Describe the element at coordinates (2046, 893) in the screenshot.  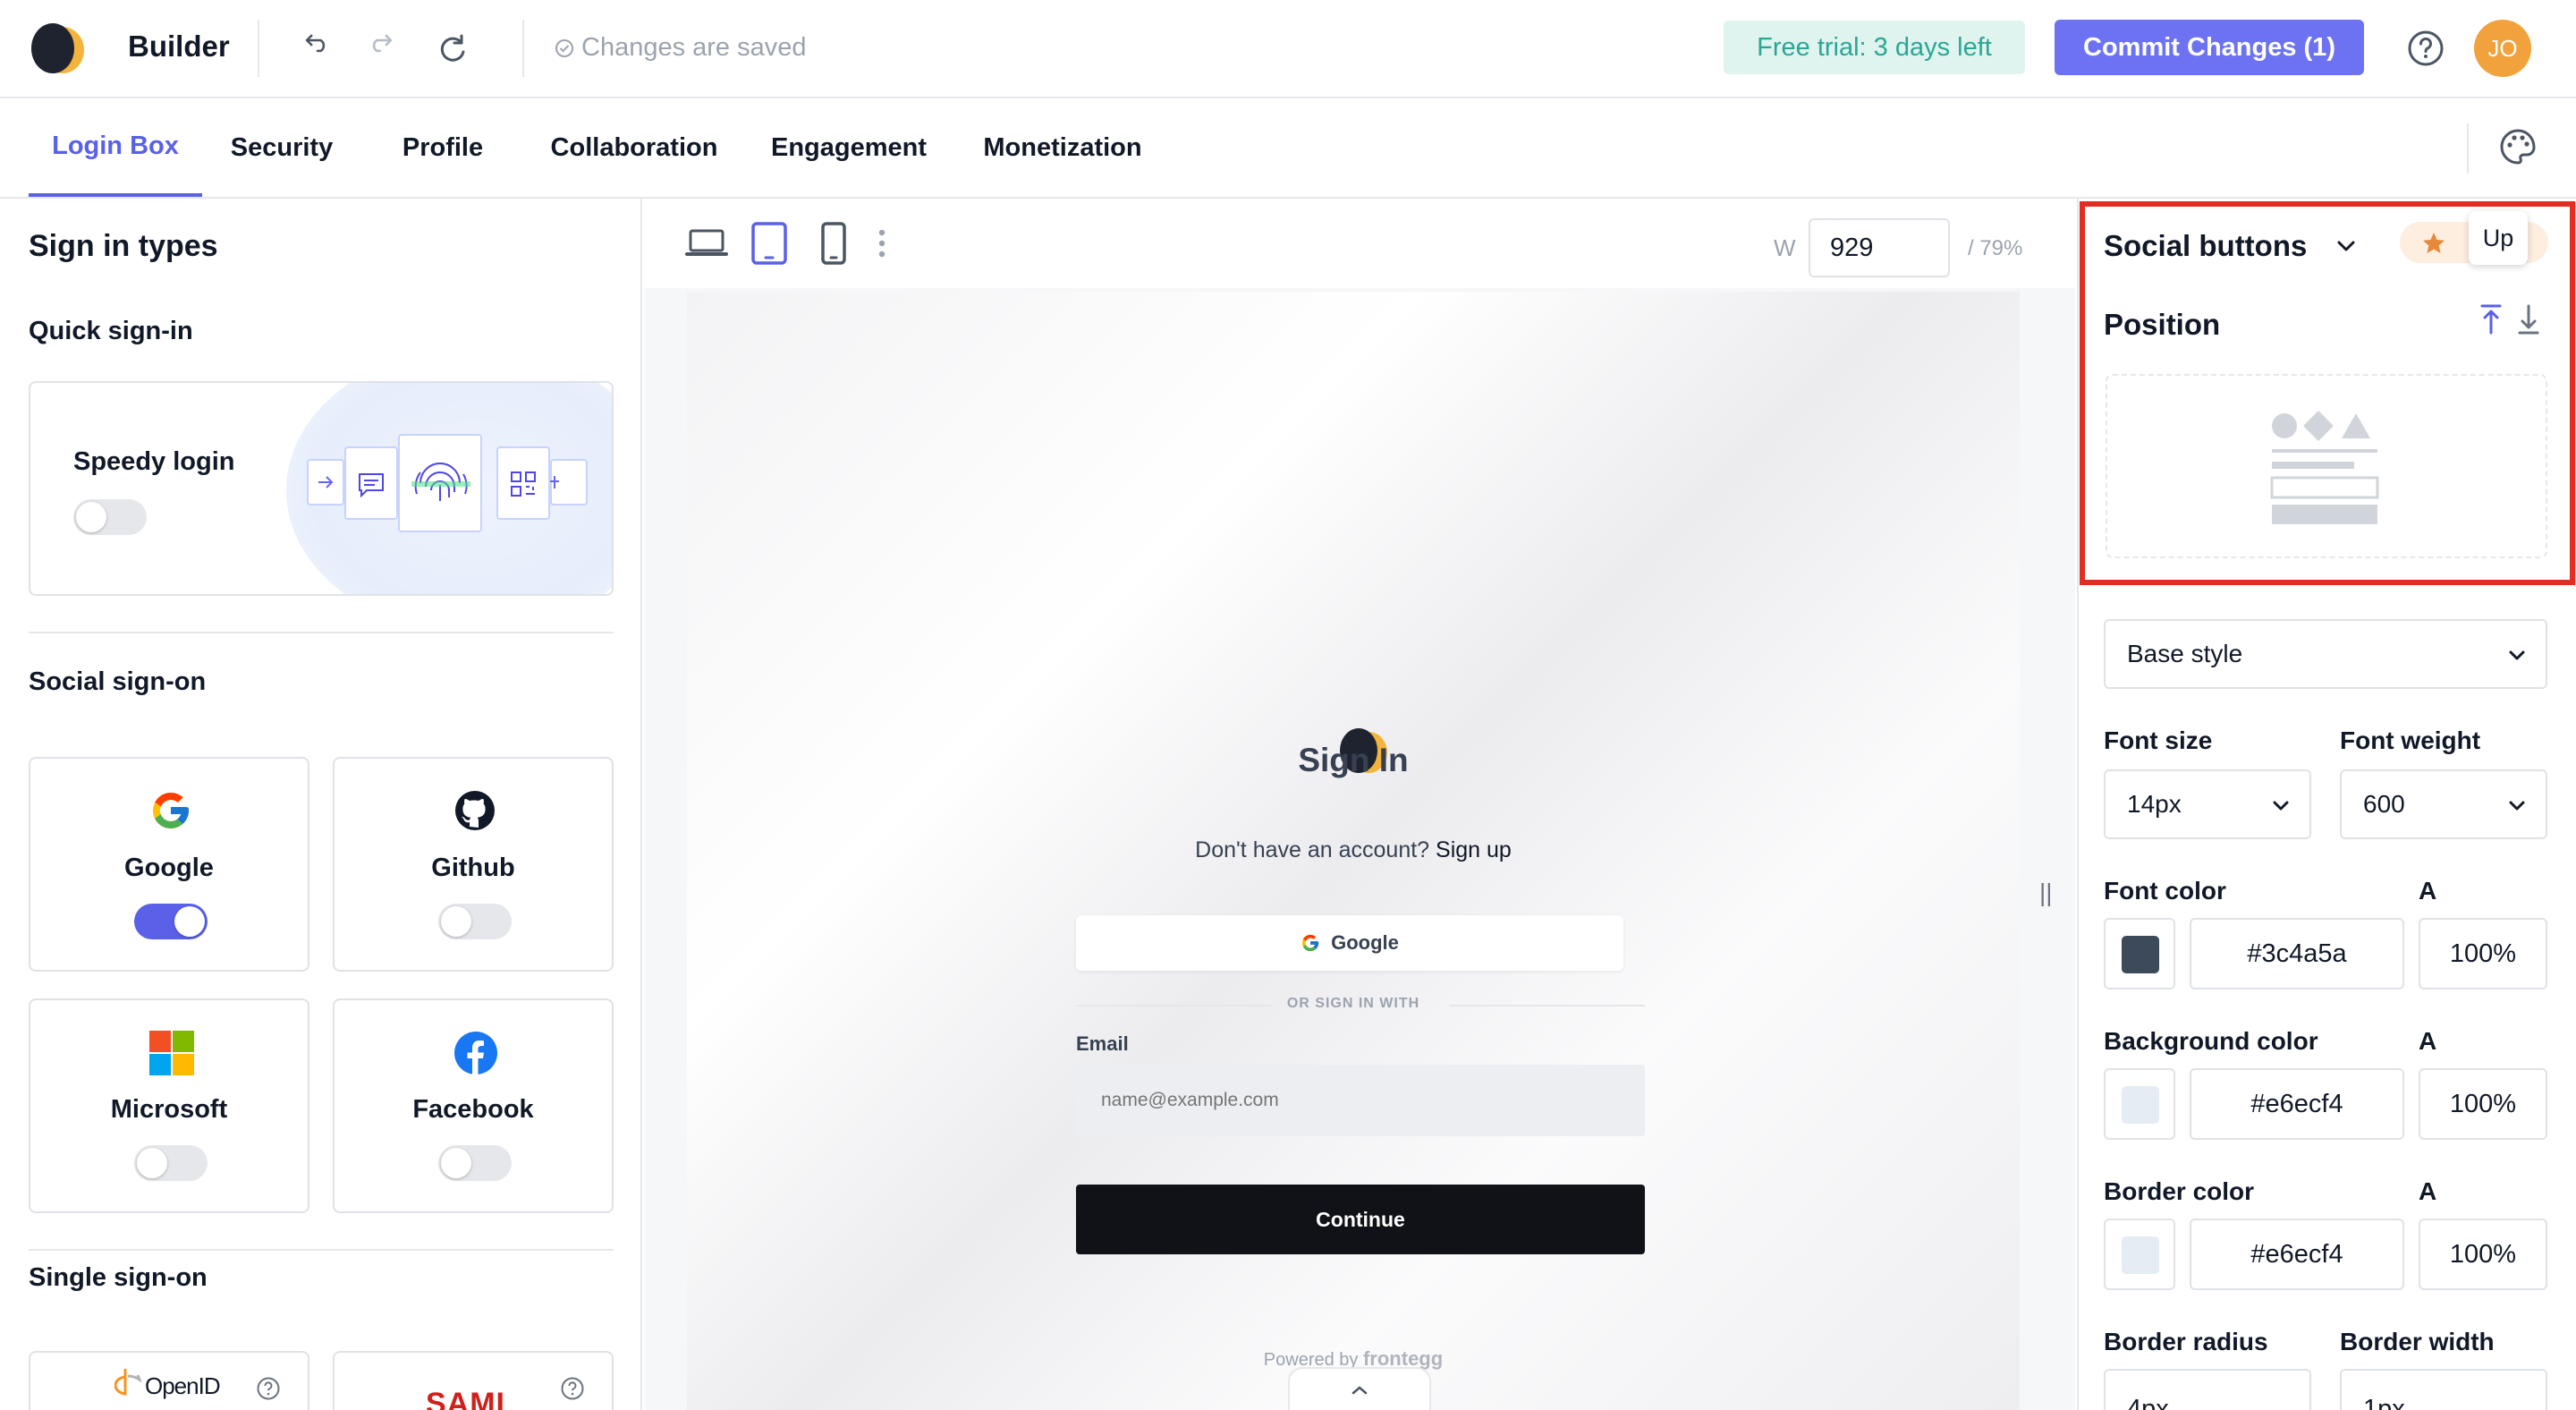
I see `resize-handle-icon: ||` at that location.